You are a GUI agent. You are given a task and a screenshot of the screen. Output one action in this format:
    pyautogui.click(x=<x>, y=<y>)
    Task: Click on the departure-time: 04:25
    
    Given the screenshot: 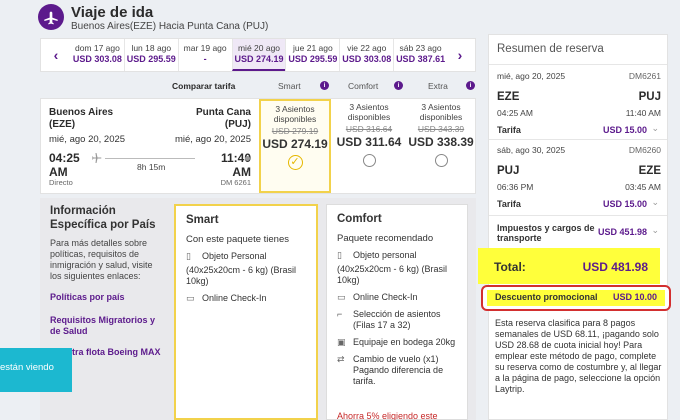 What is the action you would take?
    pyautogui.click(x=64, y=158)
    